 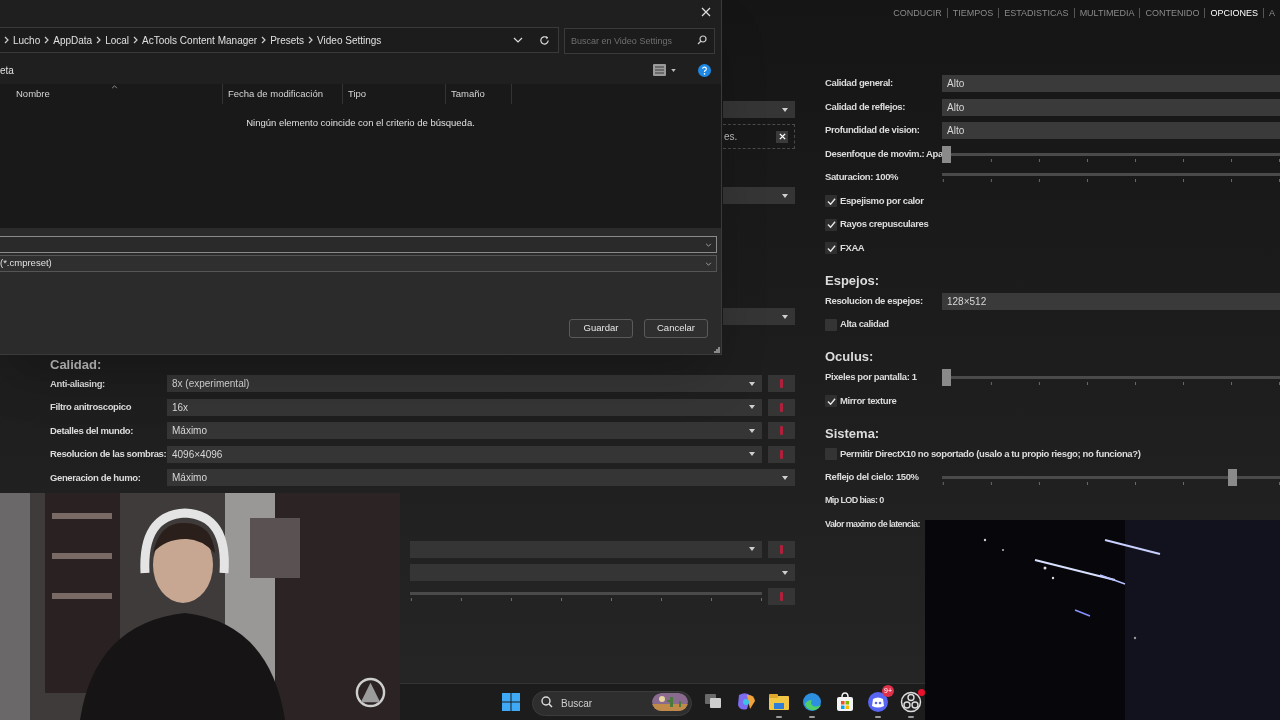 I want to click on file-type-dropdown: (*.cmpreset), so click(x=358, y=263).